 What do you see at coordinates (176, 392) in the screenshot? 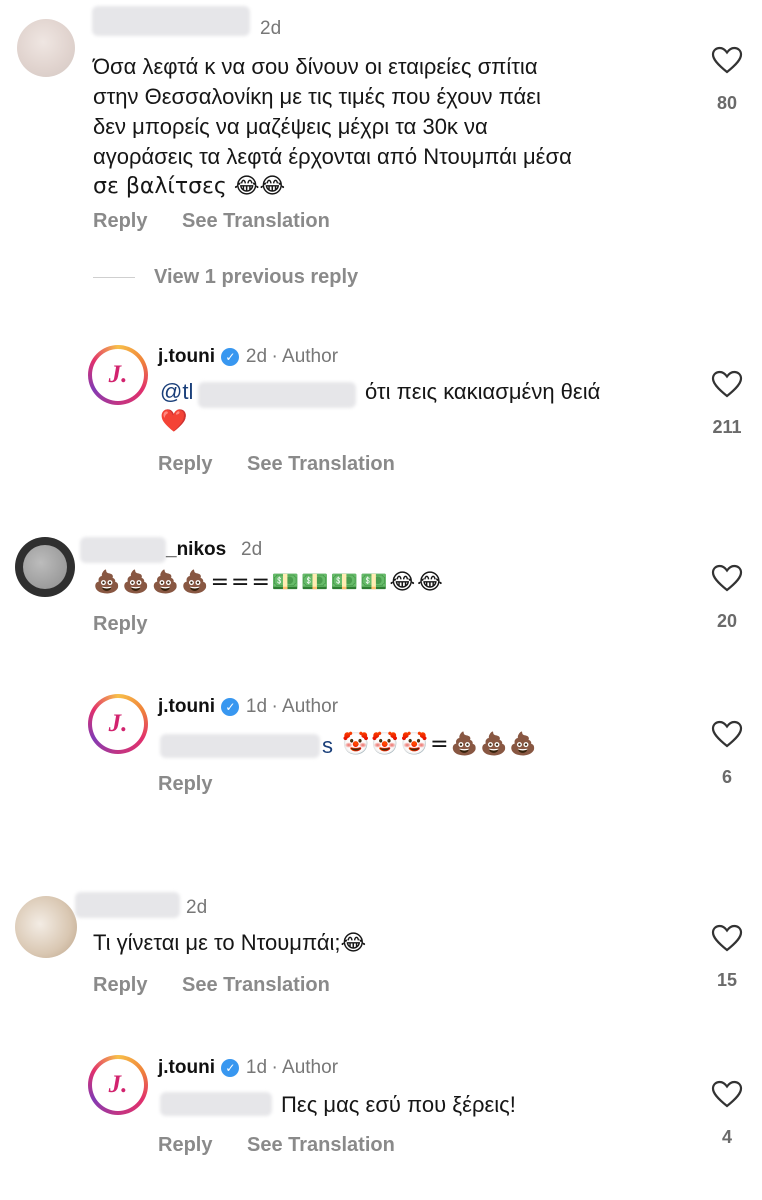
I see `mention-link: @tl` at bounding box center [176, 392].